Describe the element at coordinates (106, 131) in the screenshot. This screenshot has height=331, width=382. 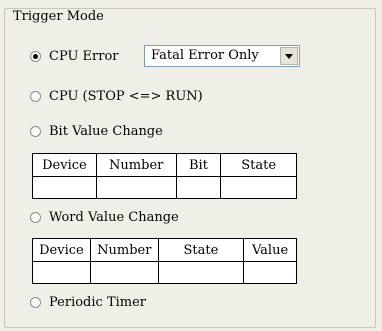
I see `bit-value-change-label: Bit Value Change` at that location.